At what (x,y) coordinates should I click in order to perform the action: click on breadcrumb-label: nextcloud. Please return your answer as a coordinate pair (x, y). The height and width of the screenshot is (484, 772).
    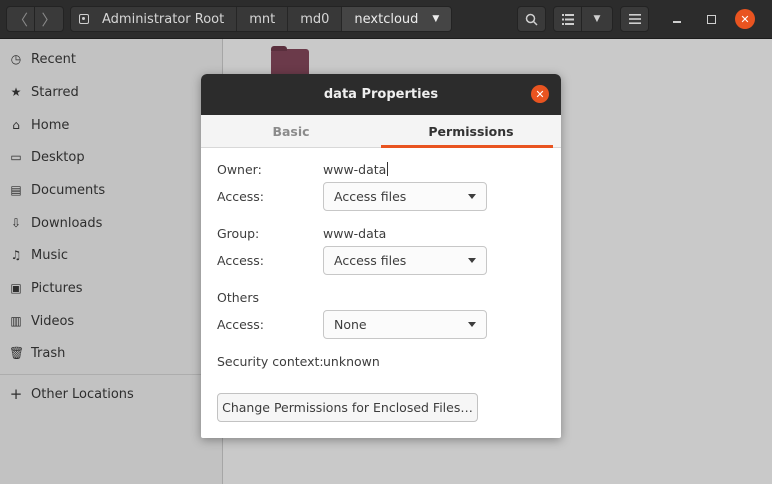
    Looking at the image, I should click on (386, 19).